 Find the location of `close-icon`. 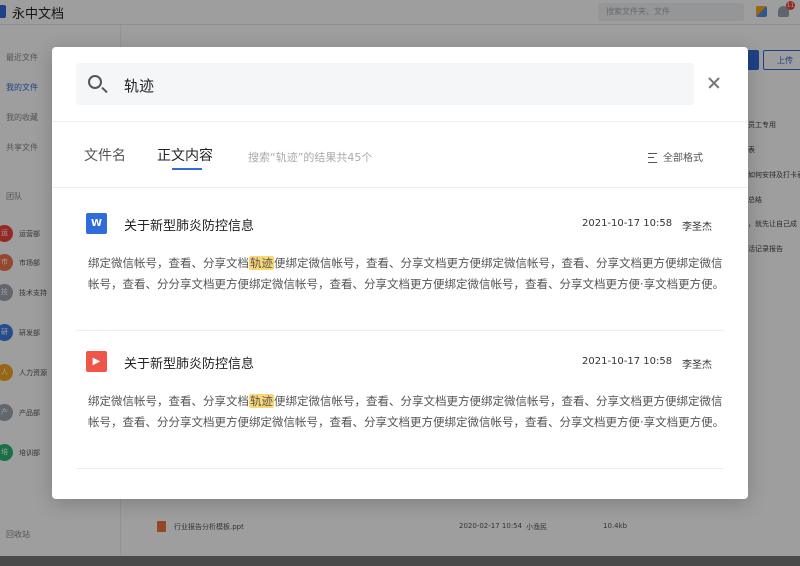

close-icon is located at coordinates (714, 83).